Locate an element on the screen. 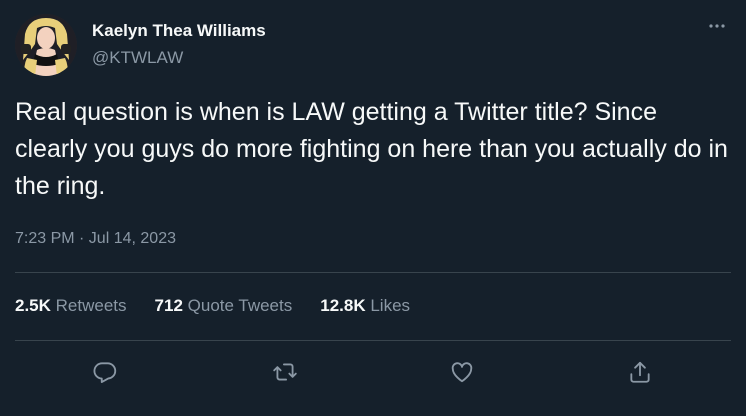 This screenshot has width=746, height=416. more-options-icon is located at coordinates (717, 26).